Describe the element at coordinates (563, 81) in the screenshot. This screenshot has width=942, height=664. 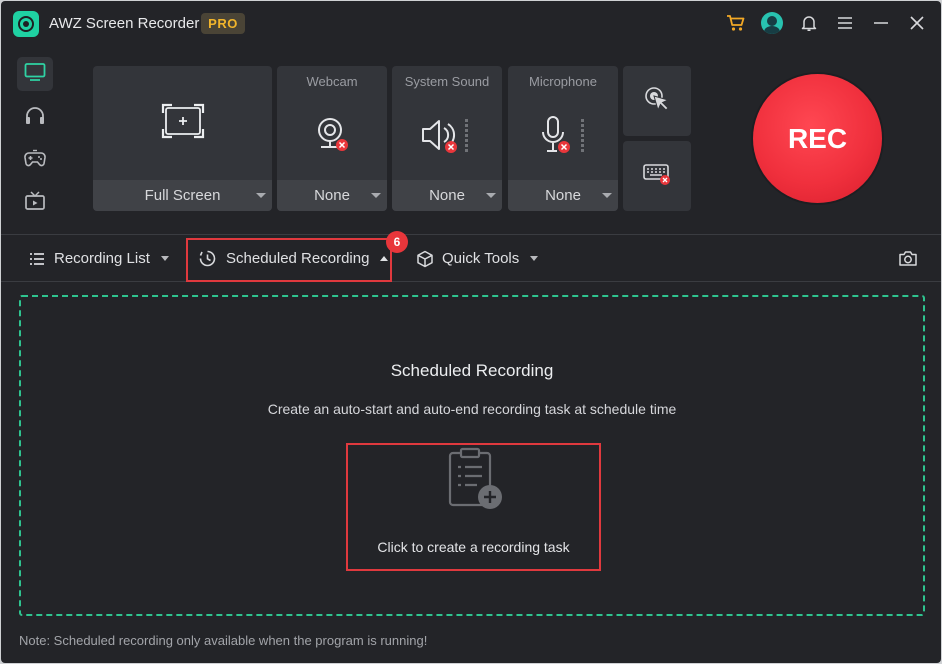
I see `microphone-label: Microphone` at that location.